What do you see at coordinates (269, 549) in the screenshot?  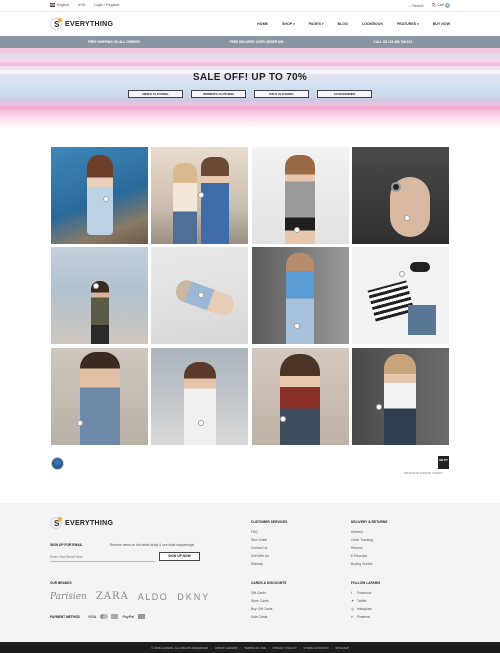 I see `footer-link: Contact Us` at bounding box center [269, 549].